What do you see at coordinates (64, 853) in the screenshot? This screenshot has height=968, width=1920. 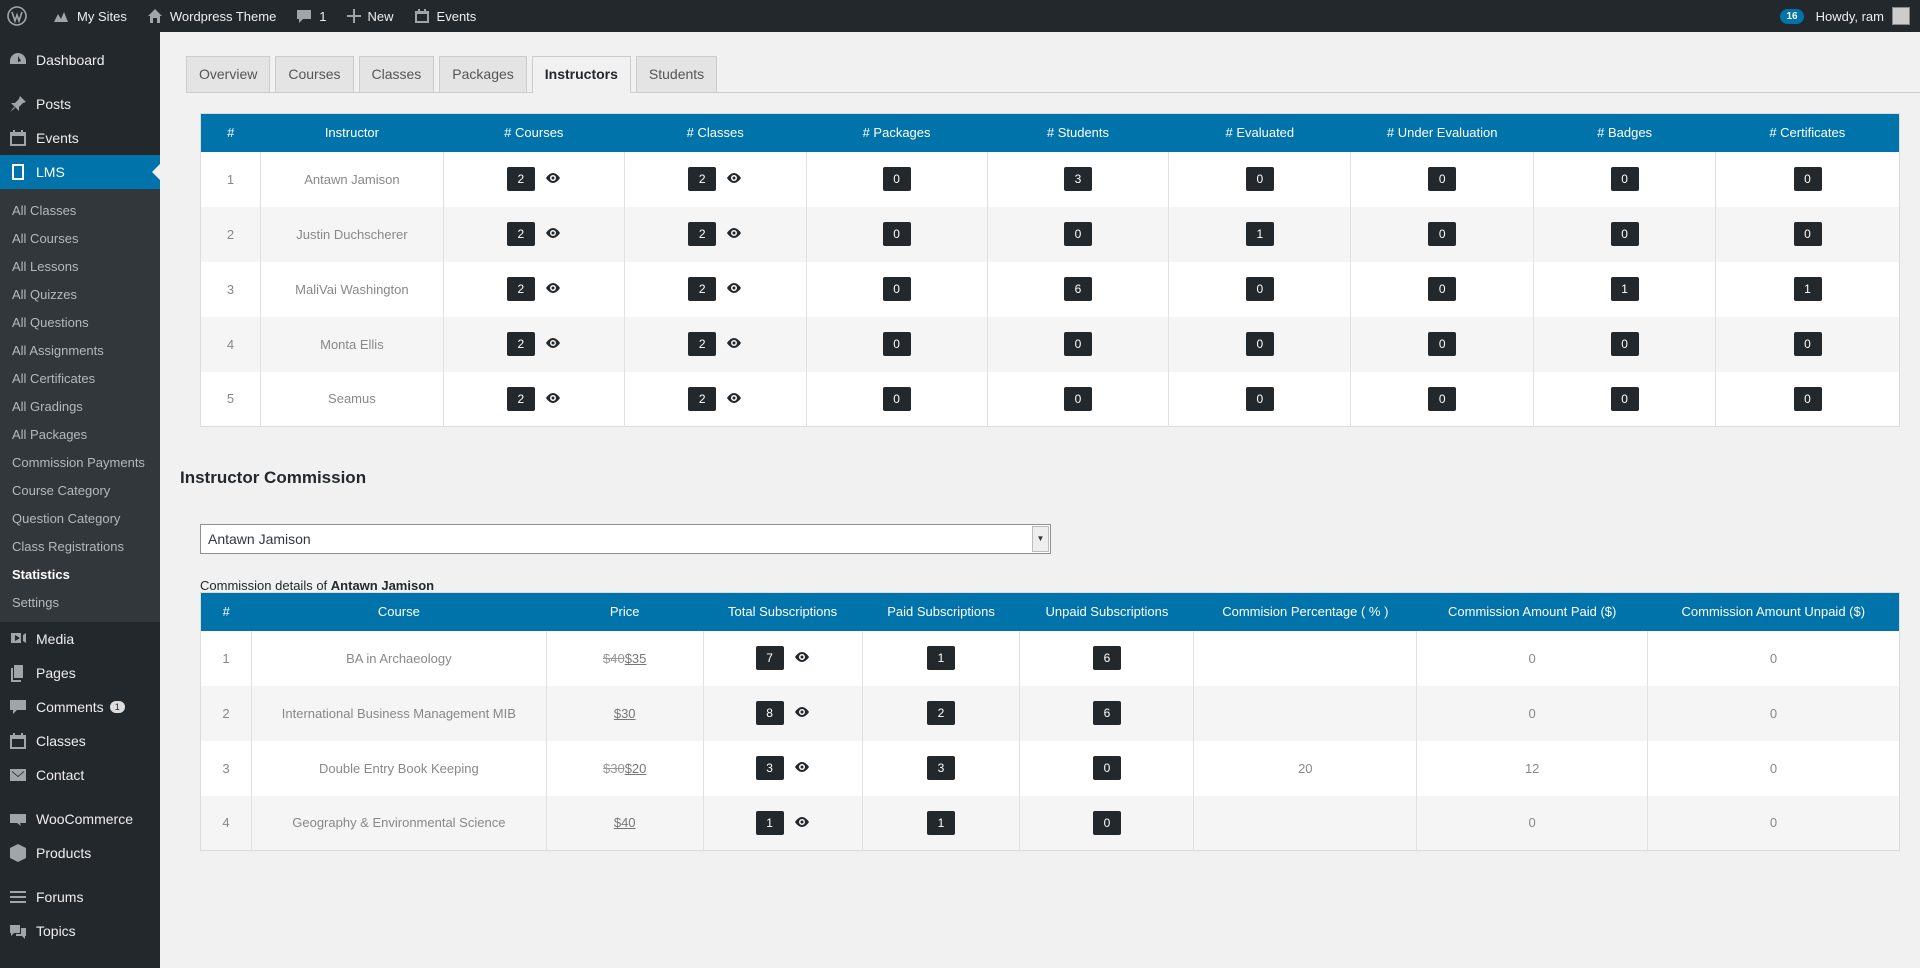 I see `menu-products-label: Products` at bounding box center [64, 853].